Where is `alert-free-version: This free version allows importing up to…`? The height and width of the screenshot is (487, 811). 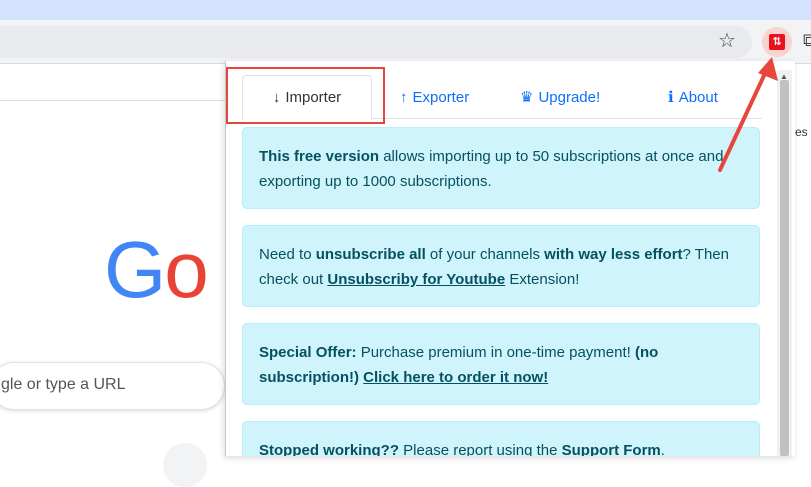 alert-free-version: This free version allows importing up to… is located at coordinates (501, 168).